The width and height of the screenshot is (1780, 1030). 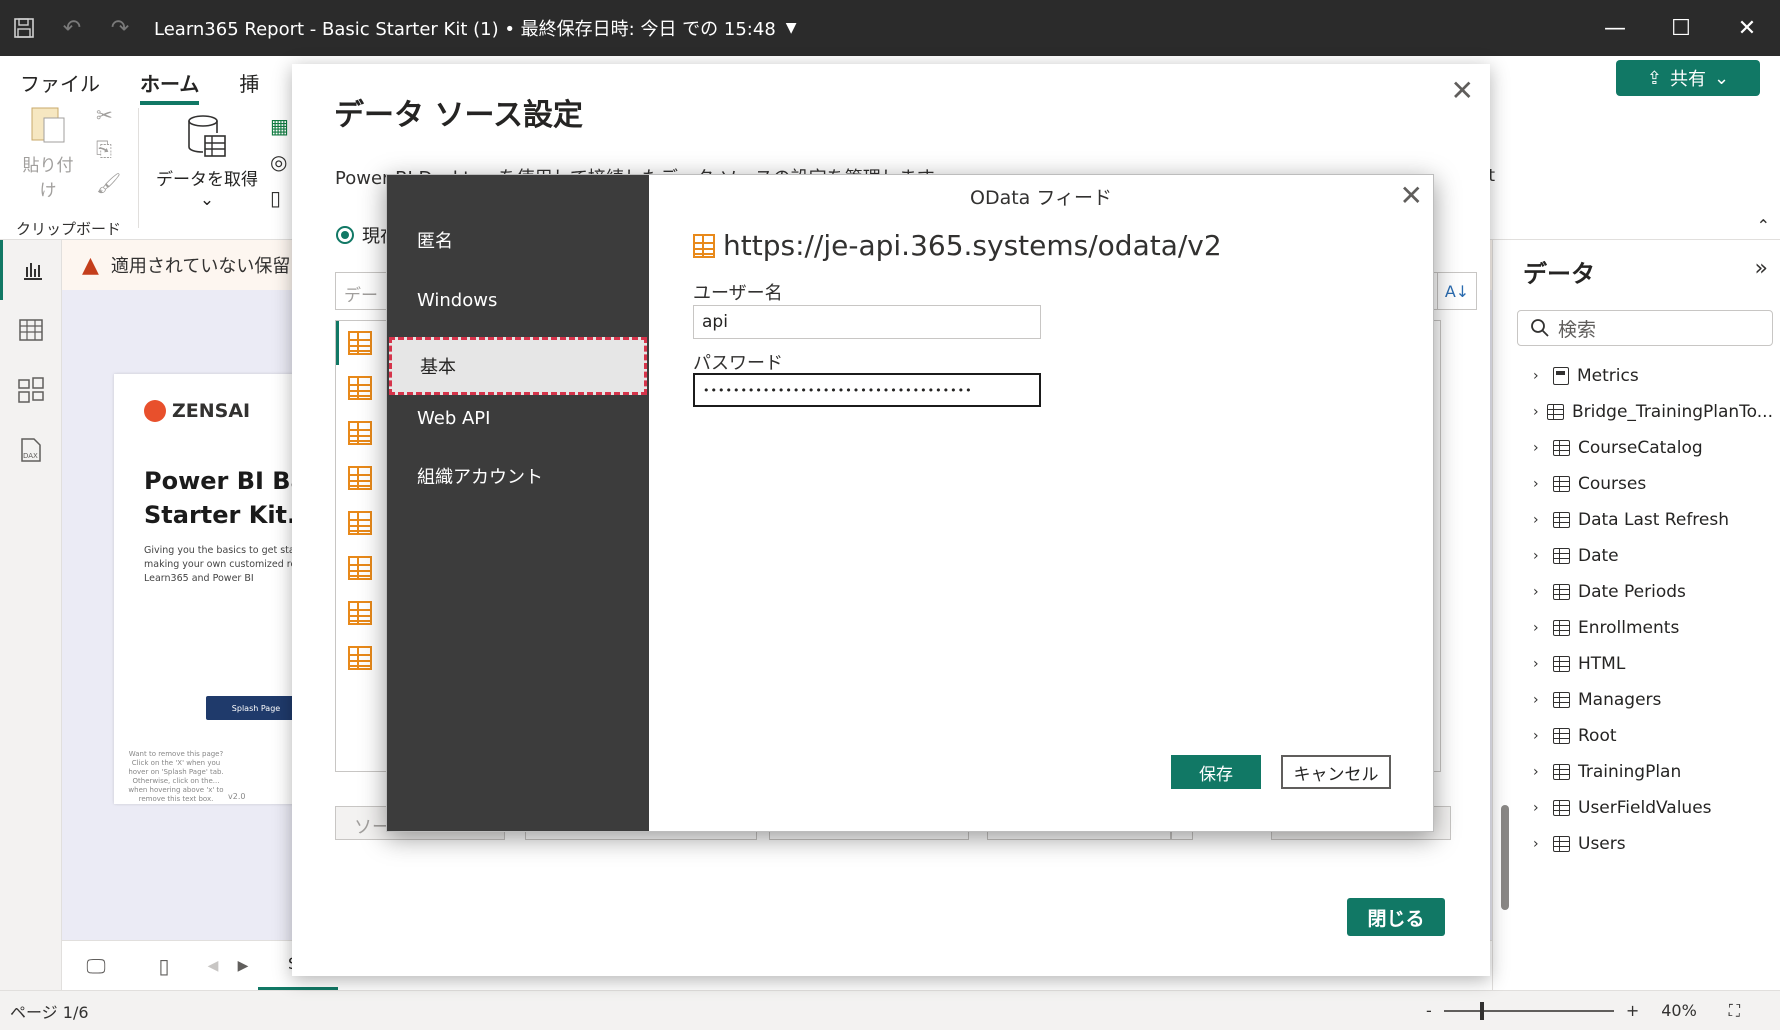 I want to click on copy-icon: ⎘, so click(x=108, y=149).